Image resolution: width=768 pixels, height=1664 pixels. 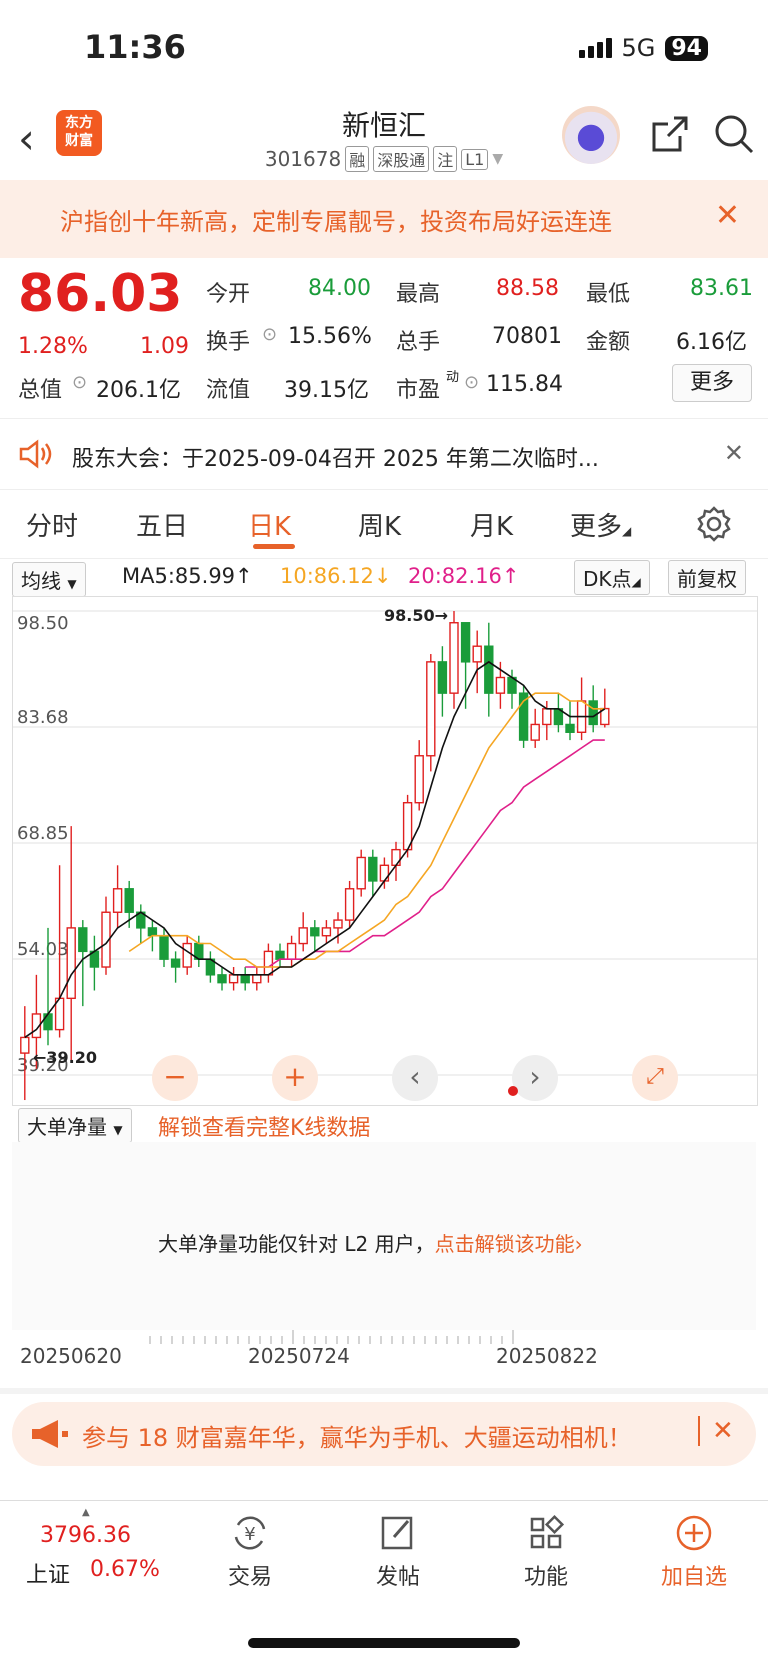 I want to click on top-banner: 沪指创十年新高，定制专属靓号，投资布局好运连连 ✕, so click(x=384, y=219).